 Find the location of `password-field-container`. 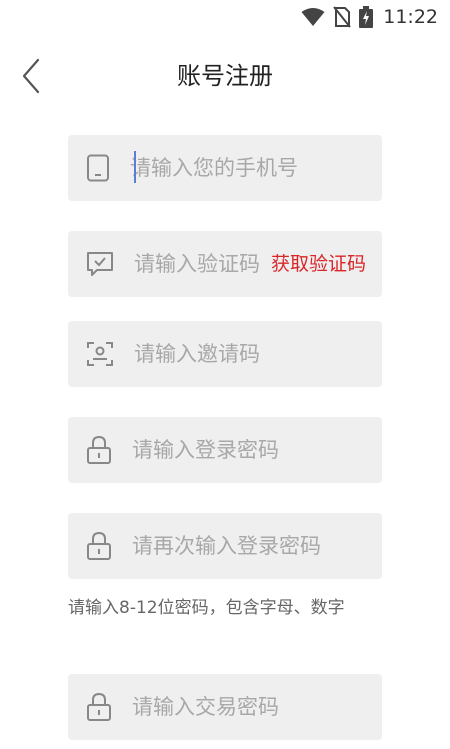

password-field-container is located at coordinates (234, 450).